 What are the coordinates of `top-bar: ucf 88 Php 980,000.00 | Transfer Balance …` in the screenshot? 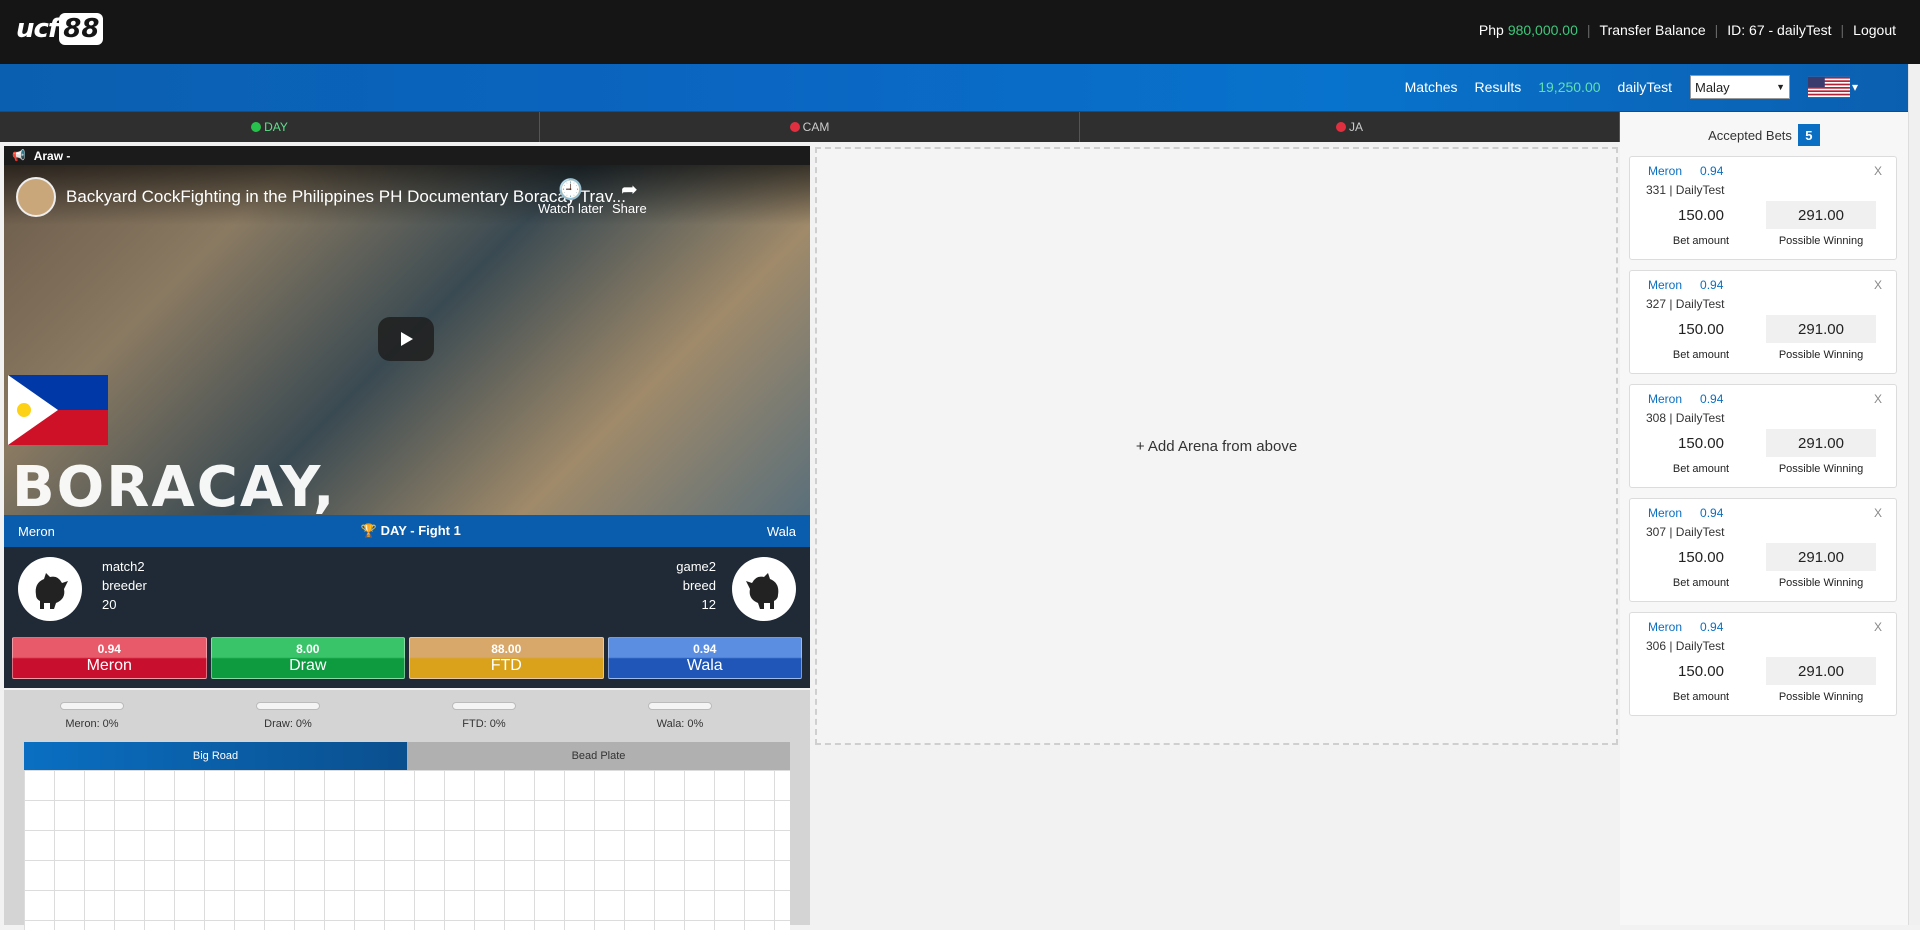 It's located at (960, 32).